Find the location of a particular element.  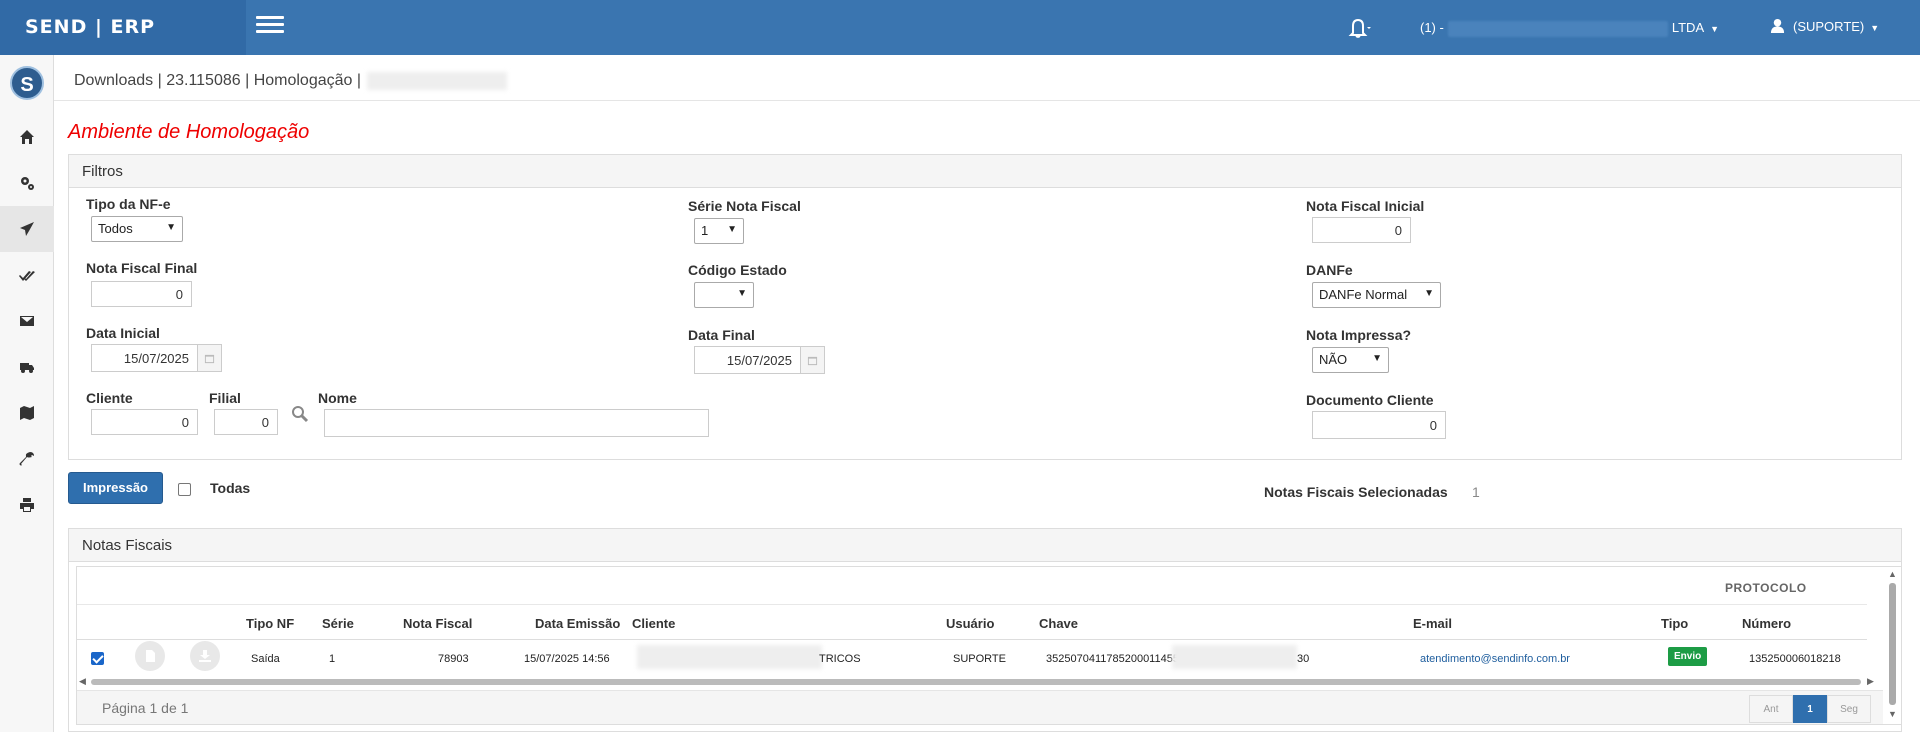

brand-logo: SEND | ERP is located at coordinates (123, 27).